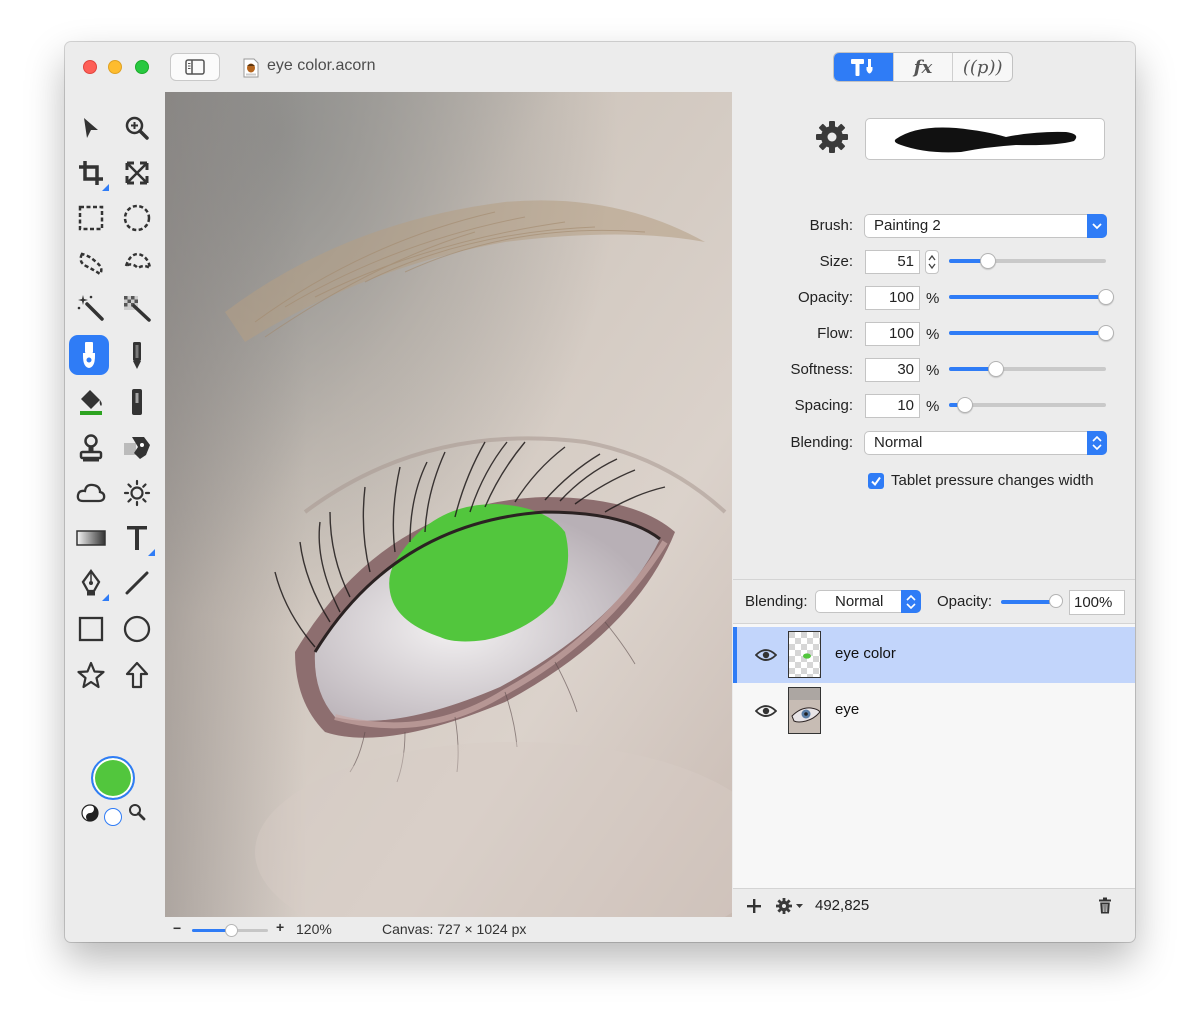 Image resolution: width=1200 pixels, height=1034 pixels. I want to click on rectangle-tool, so click(91, 629).